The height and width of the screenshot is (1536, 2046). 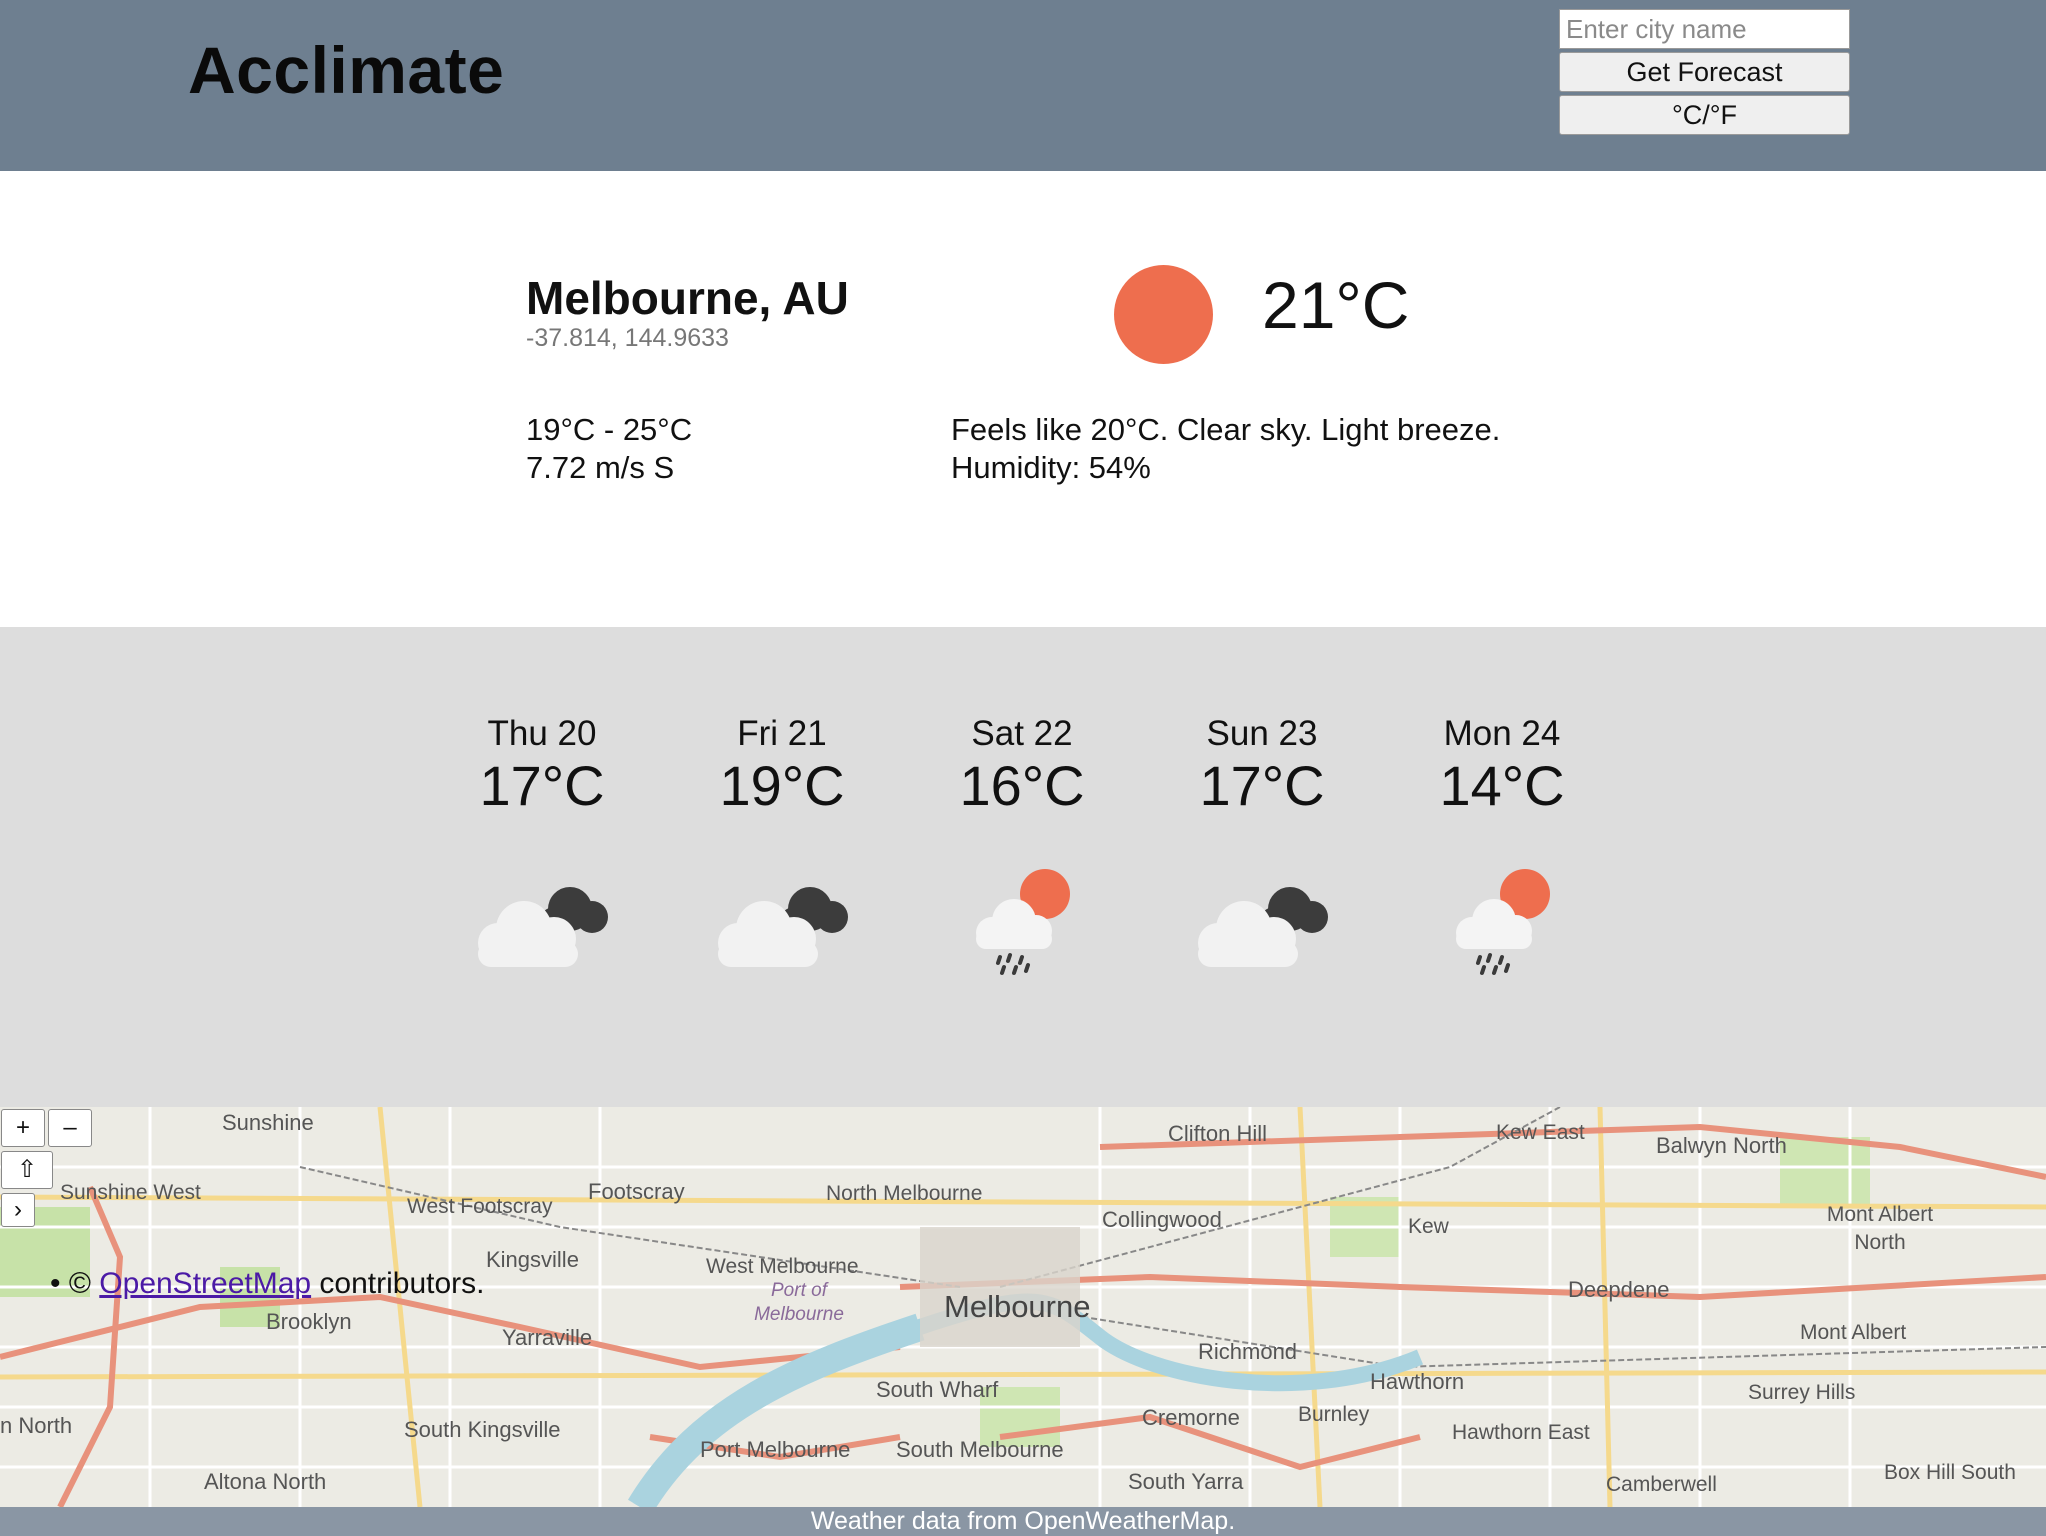 I want to click on forecast-day-4: Sun 23 17°C, so click(x=1262, y=765).